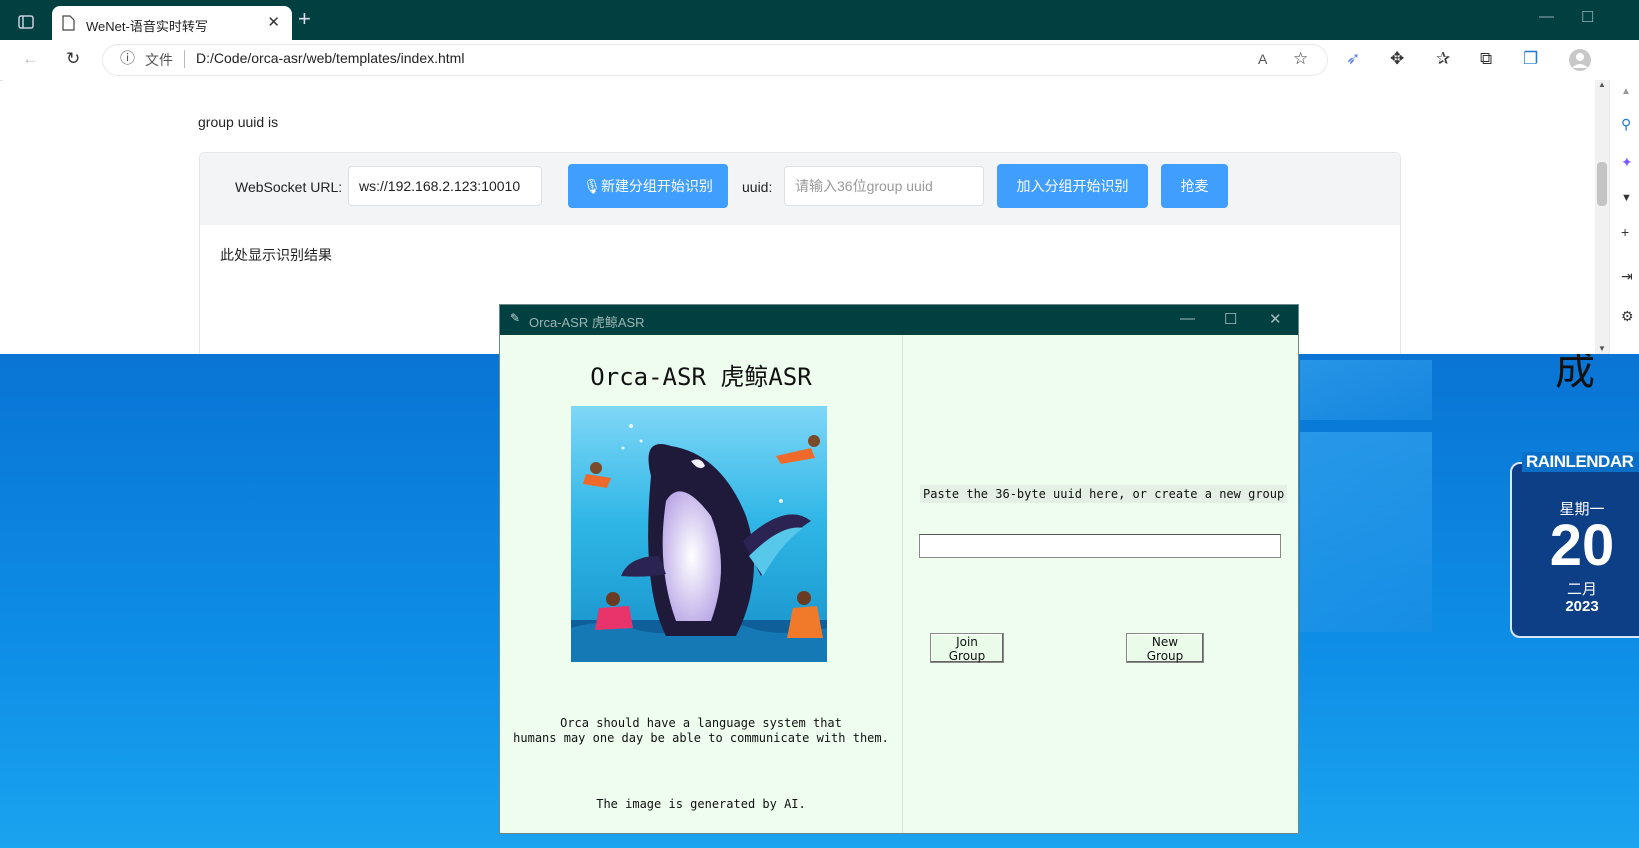 The image size is (1639, 848). I want to click on minimize-icon: —, so click(1546, 16).